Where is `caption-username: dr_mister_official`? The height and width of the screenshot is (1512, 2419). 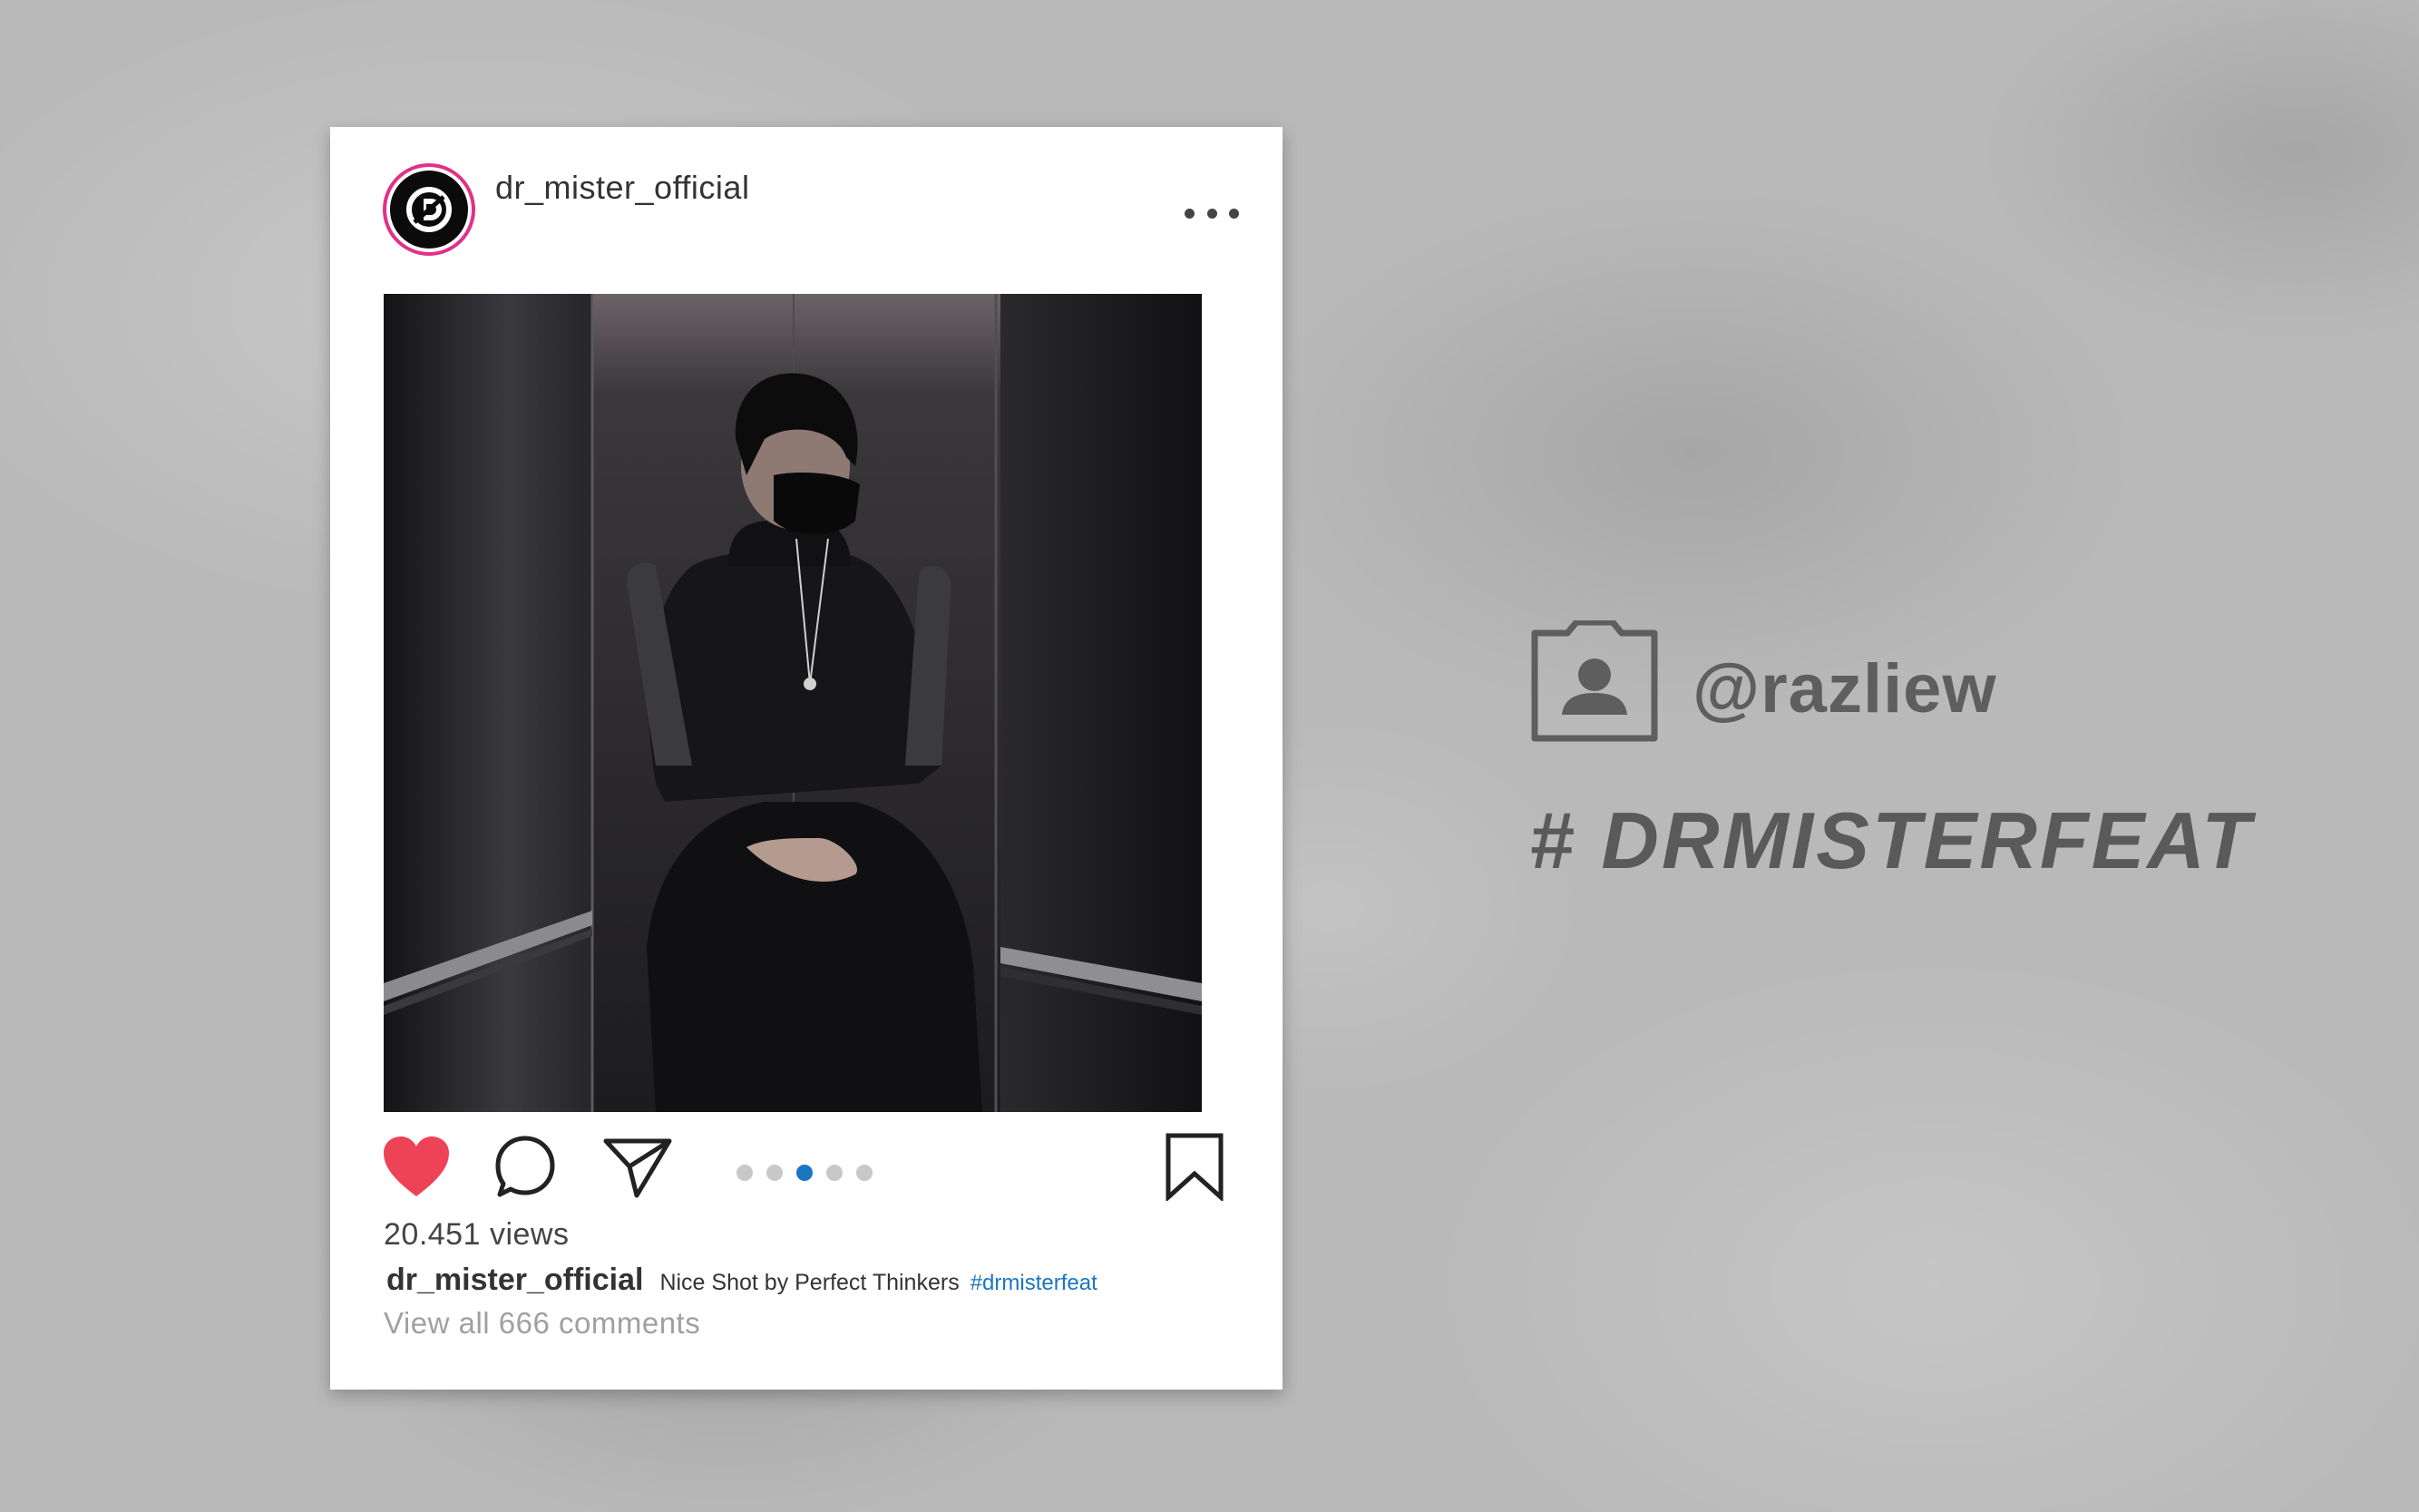
caption-username: dr_mister_official is located at coordinates (514, 1280).